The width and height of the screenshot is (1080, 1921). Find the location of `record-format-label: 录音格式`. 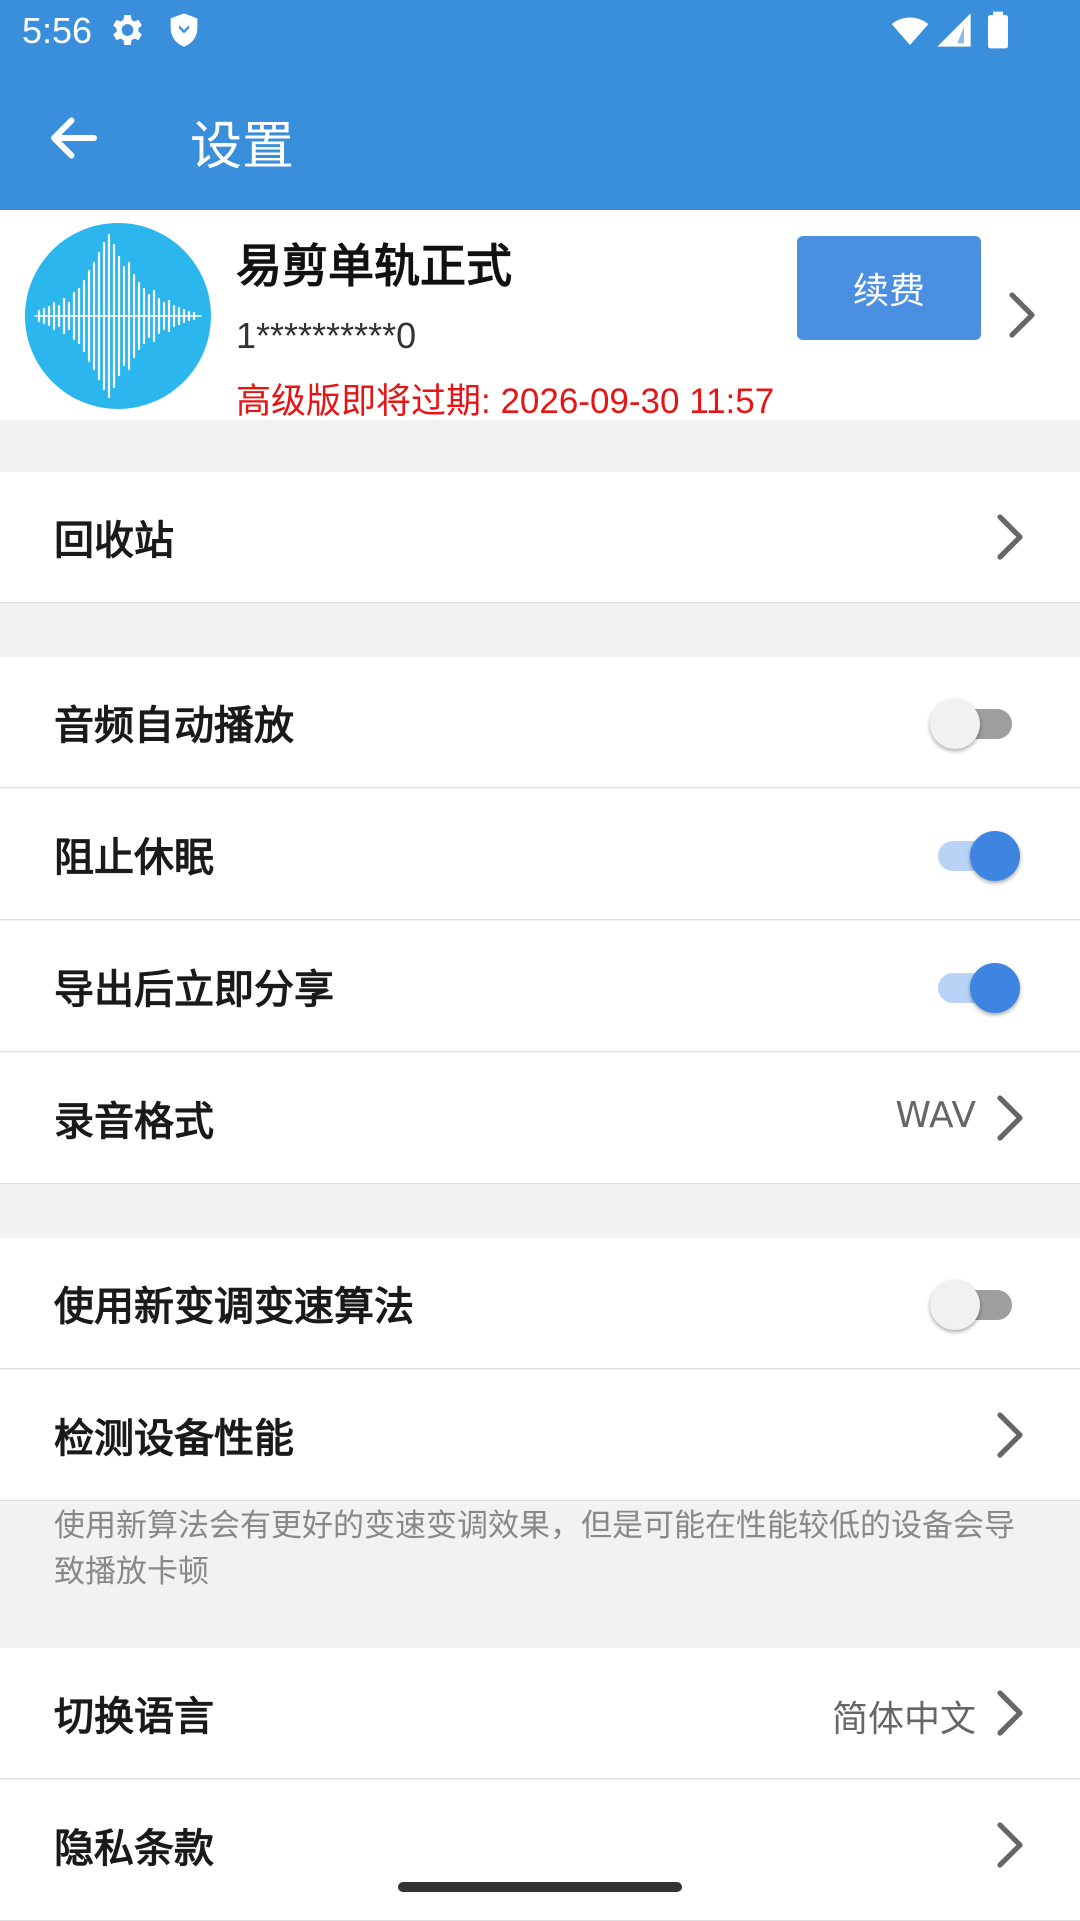

record-format-label: 录音格式 is located at coordinates (134, 1122).